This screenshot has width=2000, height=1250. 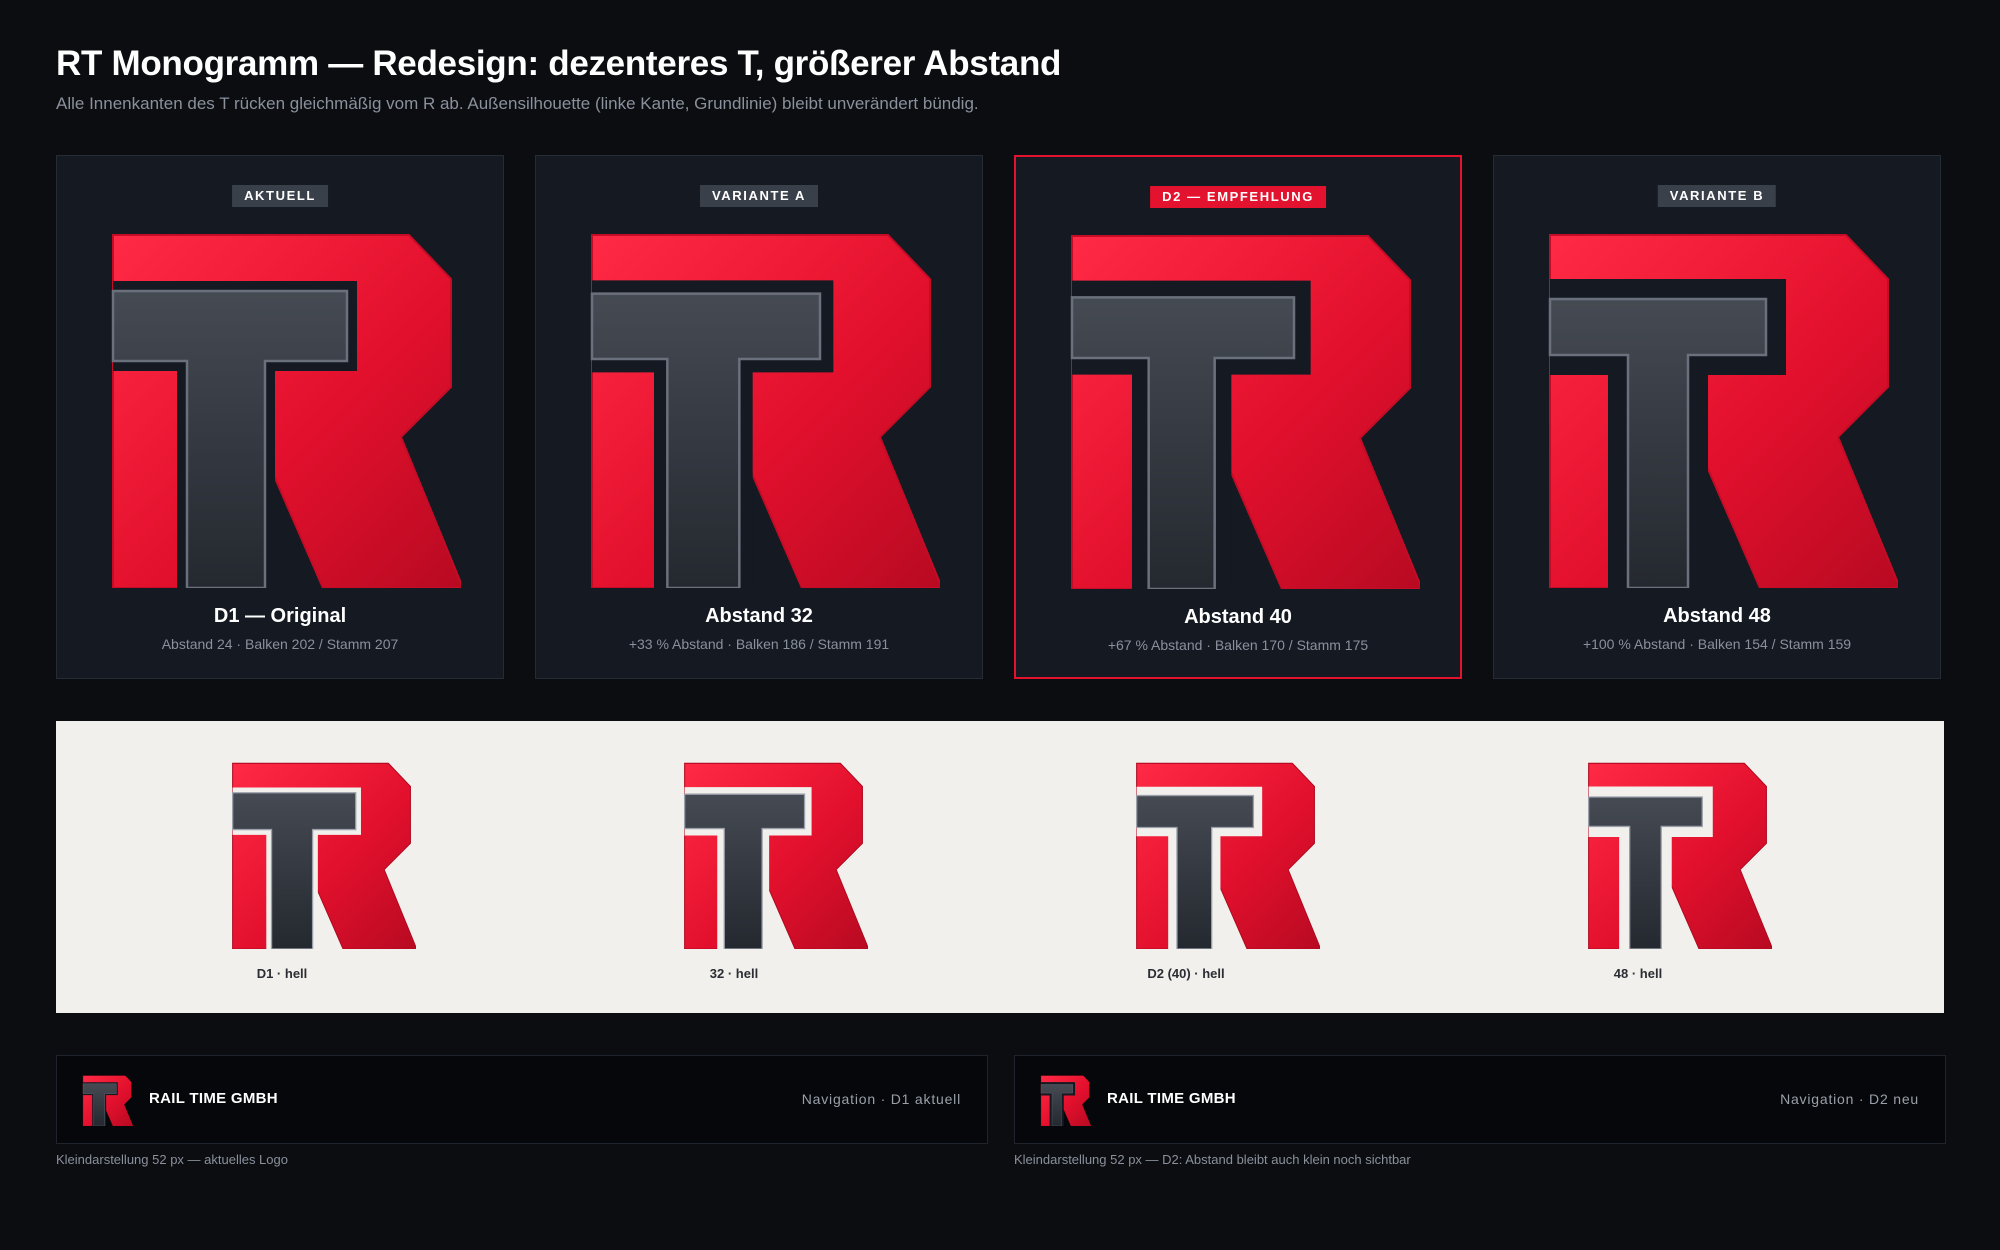 I want to click on light-preview-label: D1 · hell, so click(x=282, y=973).